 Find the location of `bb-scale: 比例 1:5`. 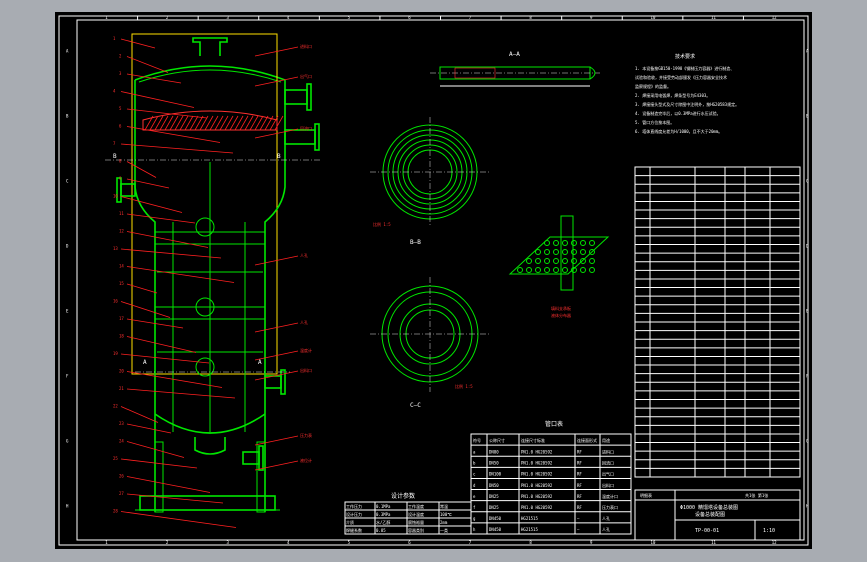

bb-scale: 比例 1:5 is located at coordinates (382, 224).